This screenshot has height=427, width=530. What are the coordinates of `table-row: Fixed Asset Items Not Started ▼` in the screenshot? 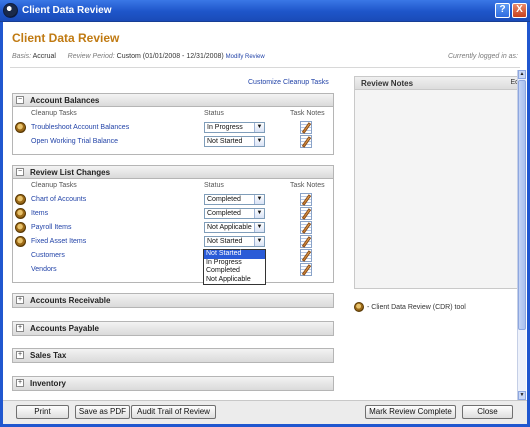 It's located at (173, 242).